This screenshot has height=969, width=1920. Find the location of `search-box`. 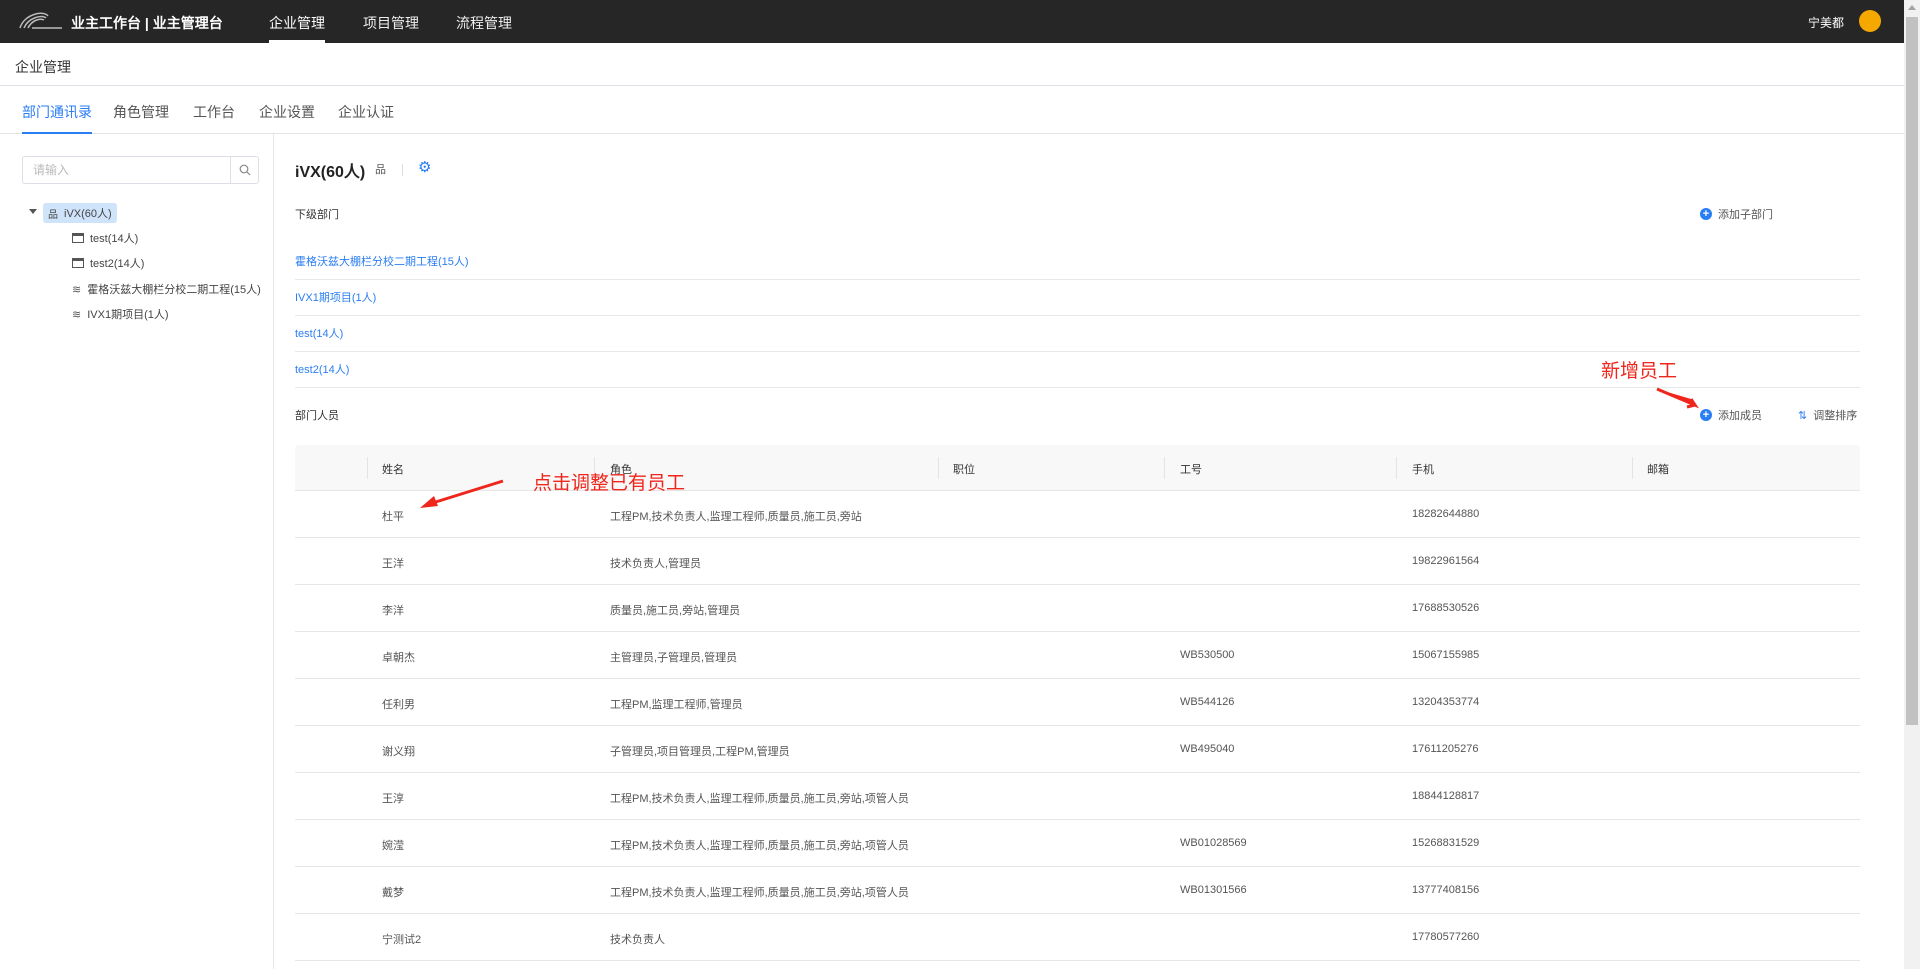

search-box is located at coordinates (140, 170).